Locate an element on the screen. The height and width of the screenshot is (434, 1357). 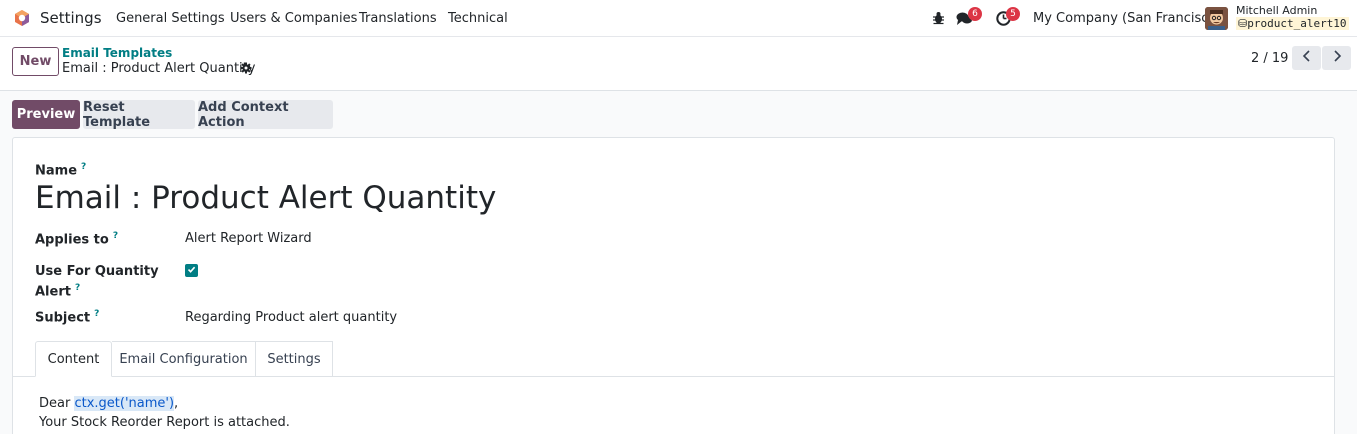
app-name: Settings is located at coordinates (71, 18).